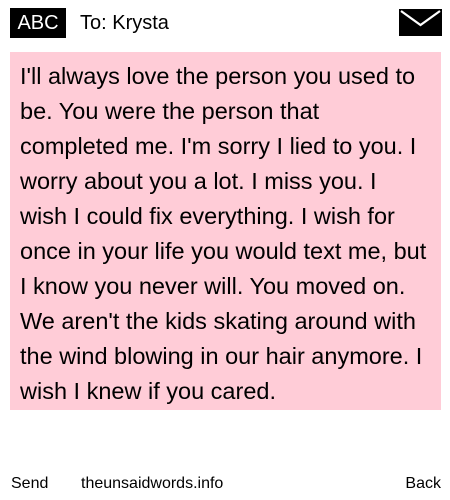 Image resolution: width=450 pixels, height=500 pixels. I want to click on send-button: Send, so click(29, 484).